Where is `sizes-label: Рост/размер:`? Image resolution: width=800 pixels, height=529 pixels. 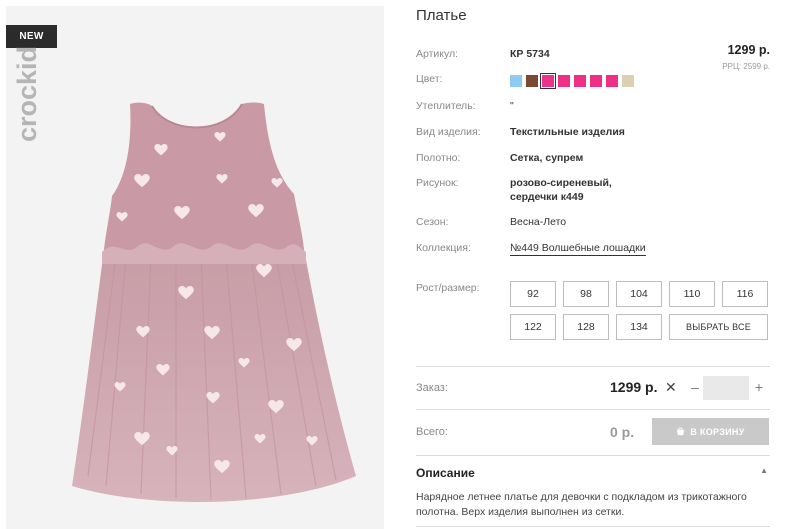 sizes-label: Рост/размер: is located at coordinates (448, 288).